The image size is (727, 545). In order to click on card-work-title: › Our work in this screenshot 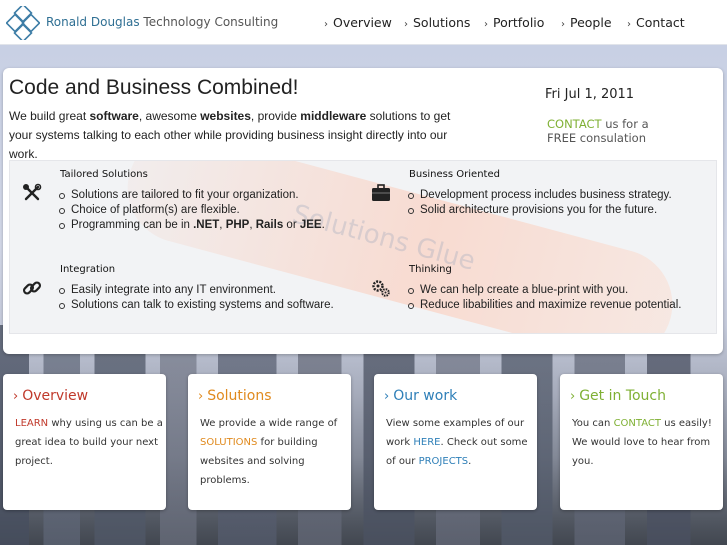, I will do `click(420, 396)`.